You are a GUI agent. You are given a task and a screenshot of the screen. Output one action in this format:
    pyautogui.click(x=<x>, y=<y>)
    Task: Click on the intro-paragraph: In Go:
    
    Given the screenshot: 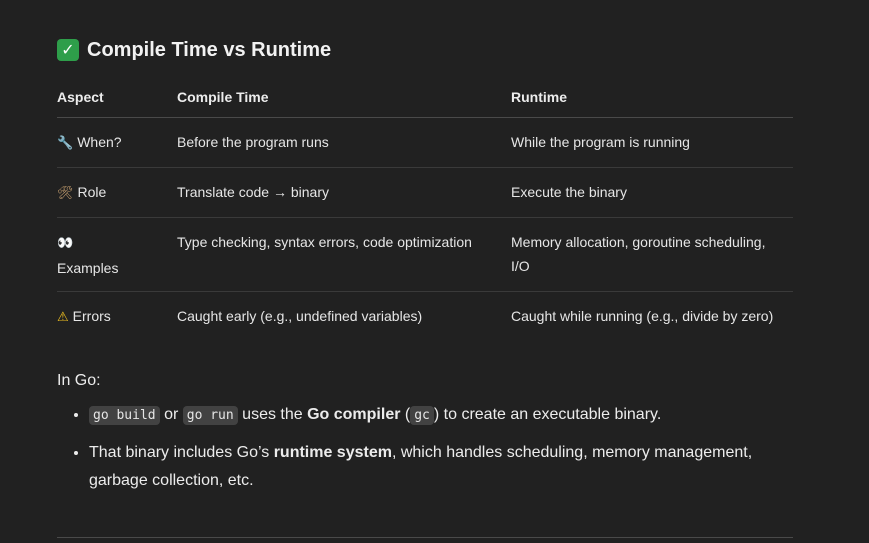 What is the action you would take?
    pyautogui.click(x=79, y=380)
    